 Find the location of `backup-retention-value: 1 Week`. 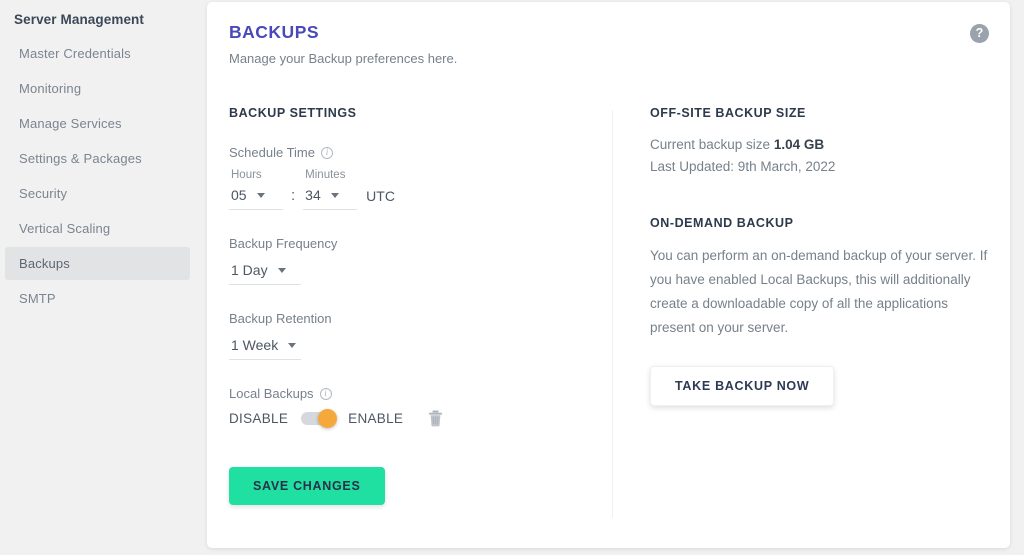

backup-retention-value: 1 Week is located at coordinates (255, 345).